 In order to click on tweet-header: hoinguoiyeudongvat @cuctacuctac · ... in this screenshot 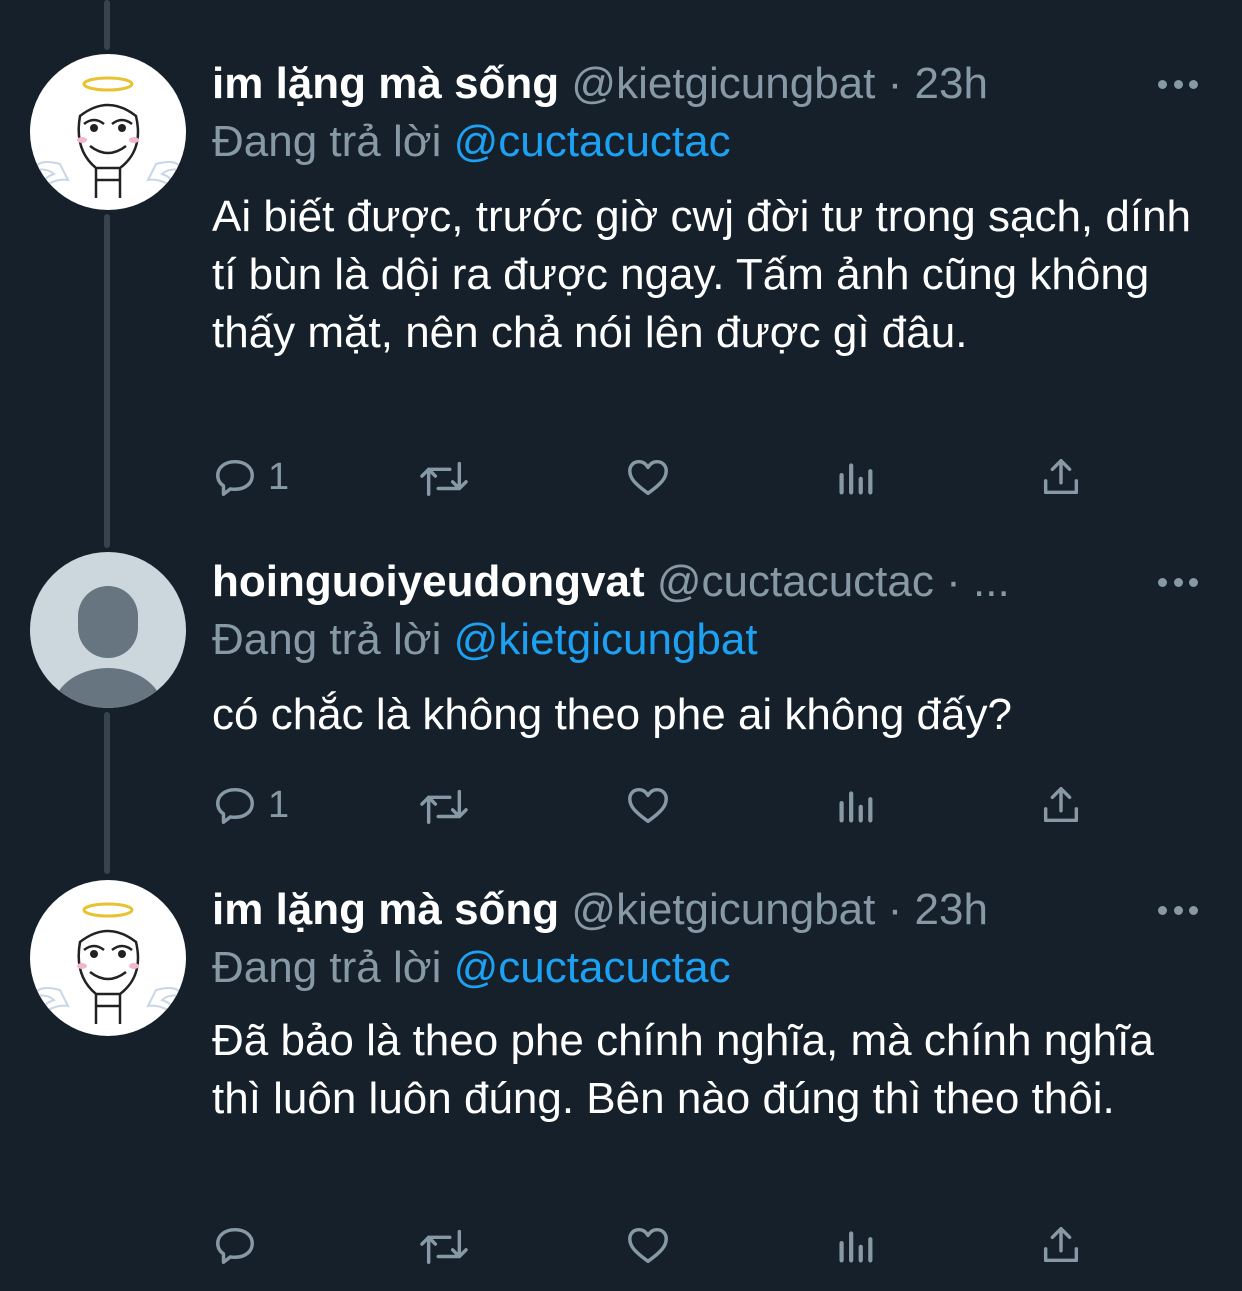, I will do `click(682, 582)`.